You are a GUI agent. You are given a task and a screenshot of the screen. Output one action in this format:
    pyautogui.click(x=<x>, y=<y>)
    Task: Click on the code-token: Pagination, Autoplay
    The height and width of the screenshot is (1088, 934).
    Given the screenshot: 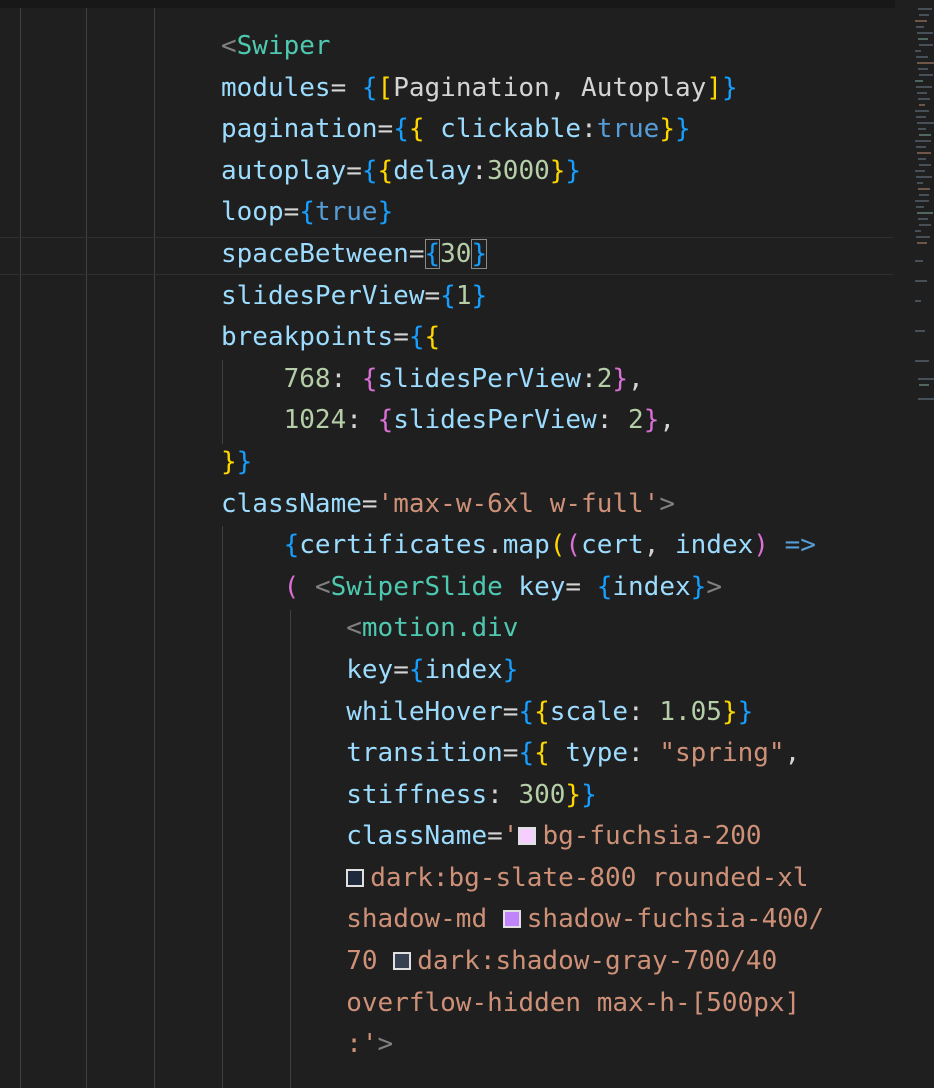 What is the action you would take?
    pyautogui.click(x=550, y=87)
    